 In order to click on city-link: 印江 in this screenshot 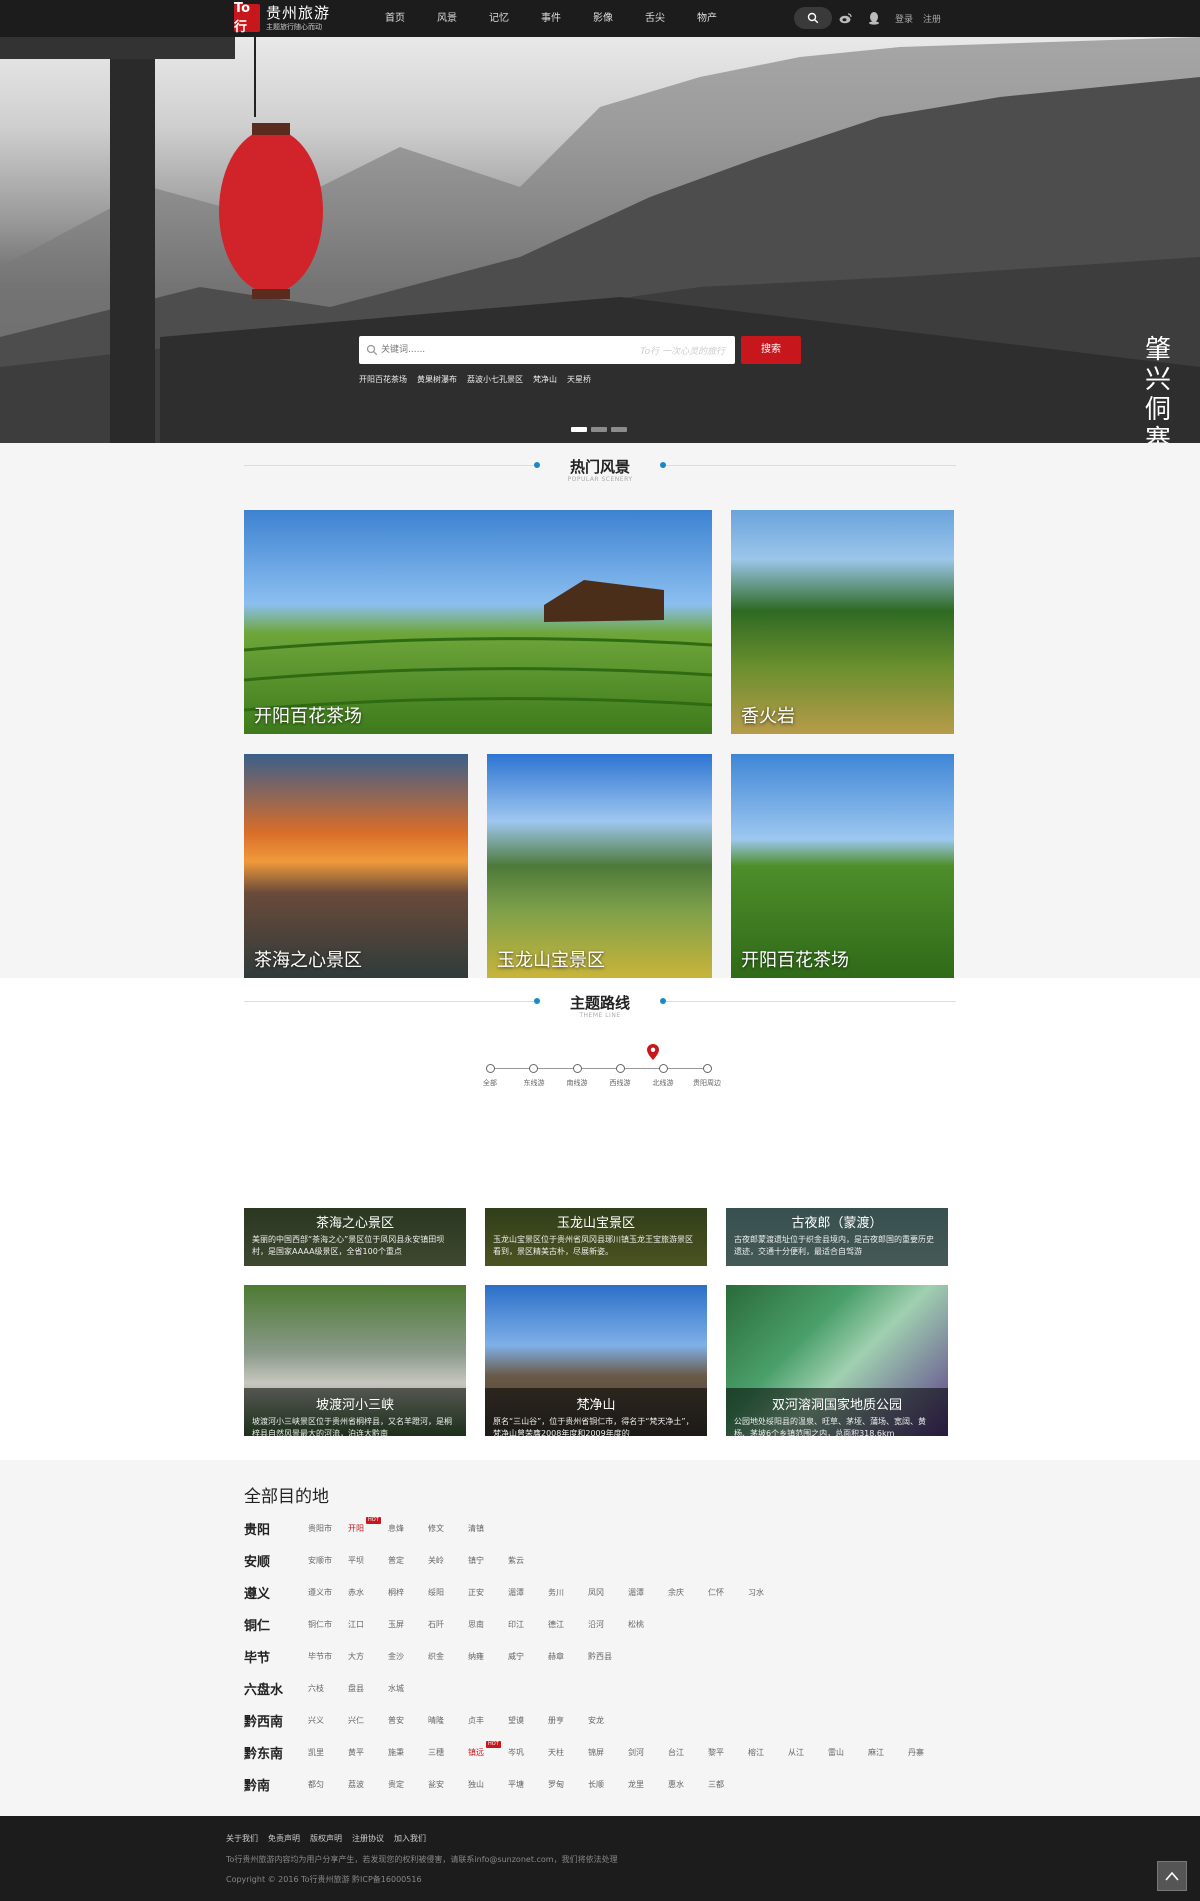, I will do `click(528, 1624)`.